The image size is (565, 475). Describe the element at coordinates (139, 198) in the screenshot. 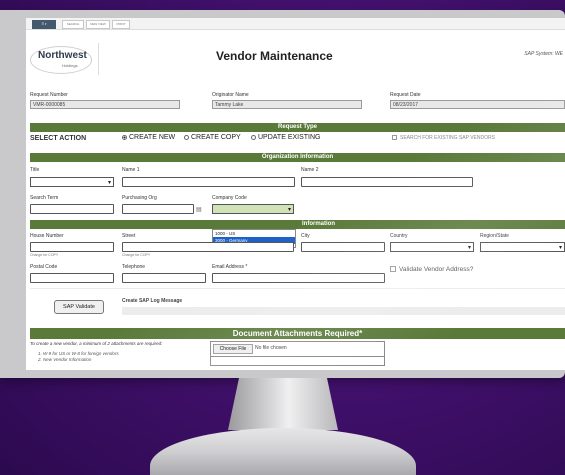

I see `purchasing-org-label: Purchasing Org` at that location.